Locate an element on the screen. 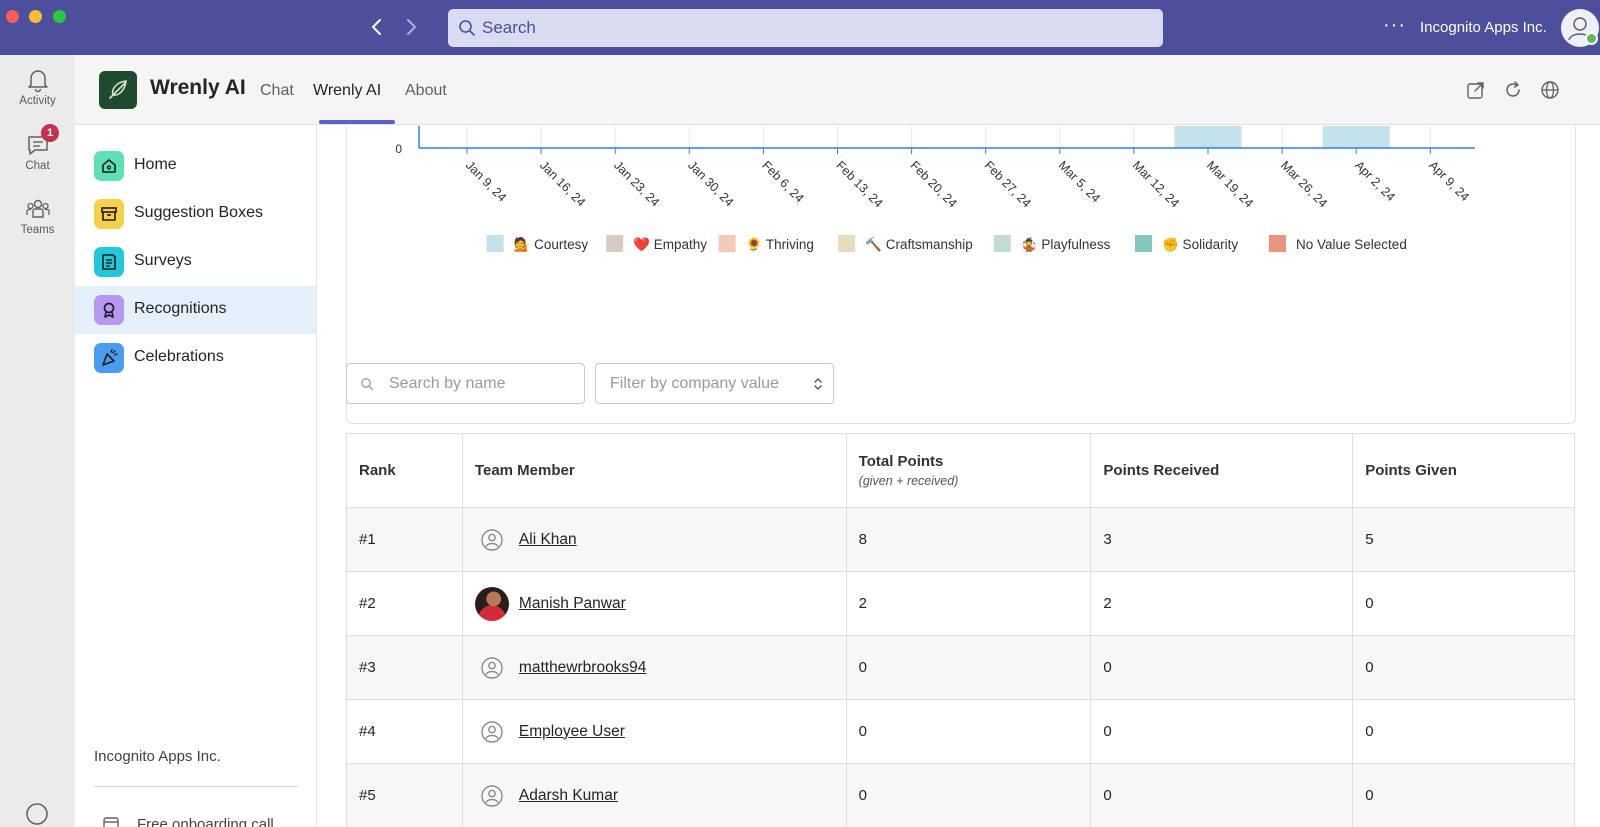  tab-chat: Chat is located at coordinates (277, 91).